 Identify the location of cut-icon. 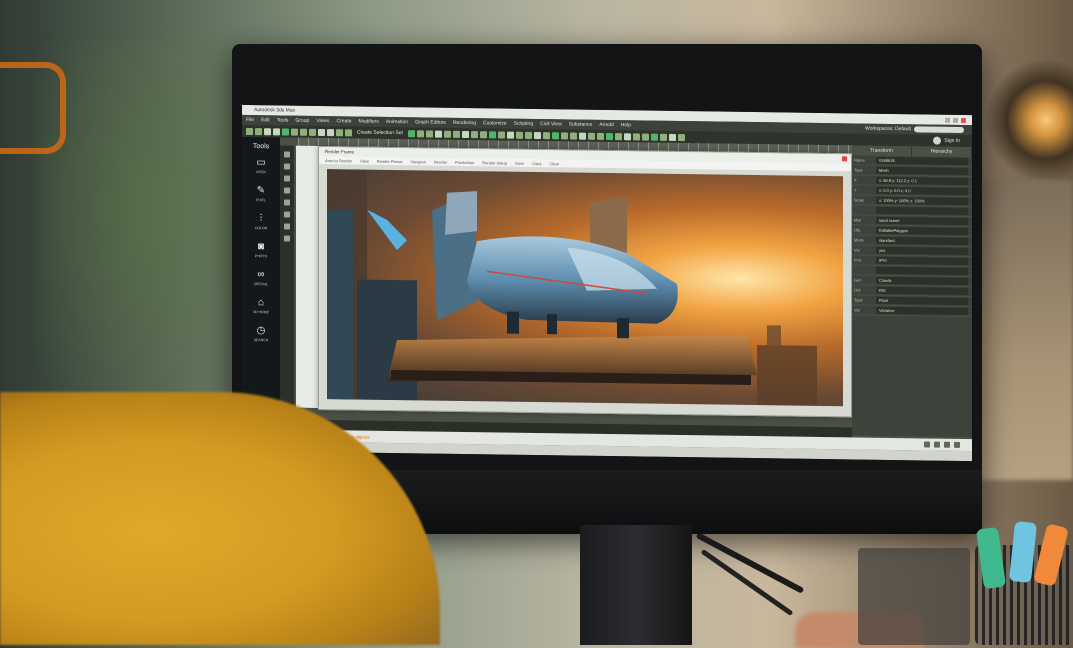
(287, 202).